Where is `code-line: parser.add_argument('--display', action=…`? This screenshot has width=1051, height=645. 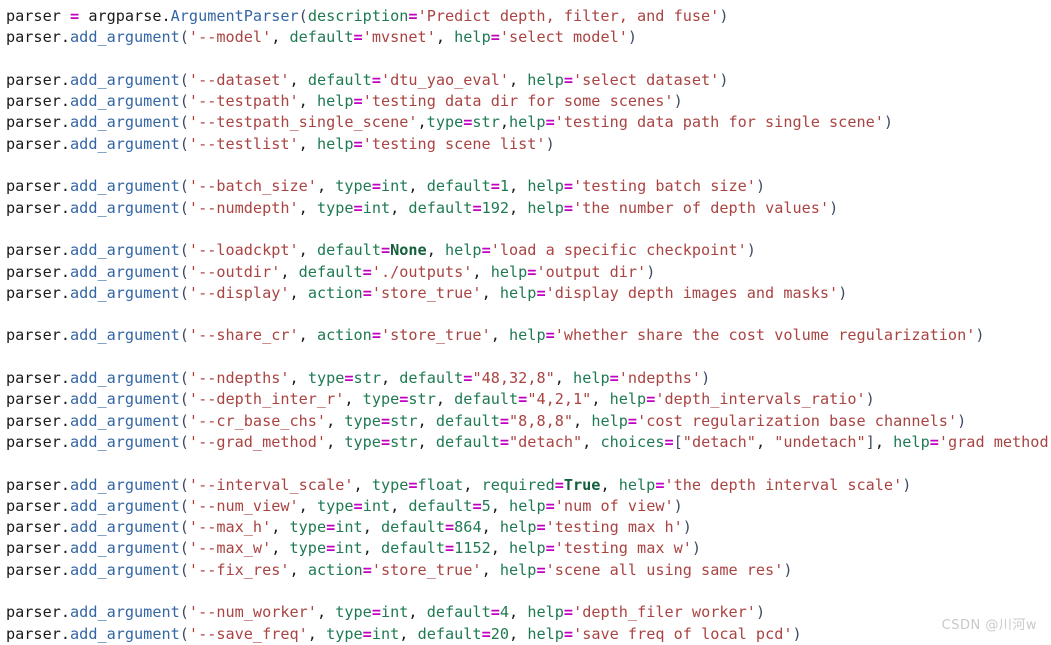 code-line: parser.add_argument('--display', action=… is located at coordinates (528, 293).